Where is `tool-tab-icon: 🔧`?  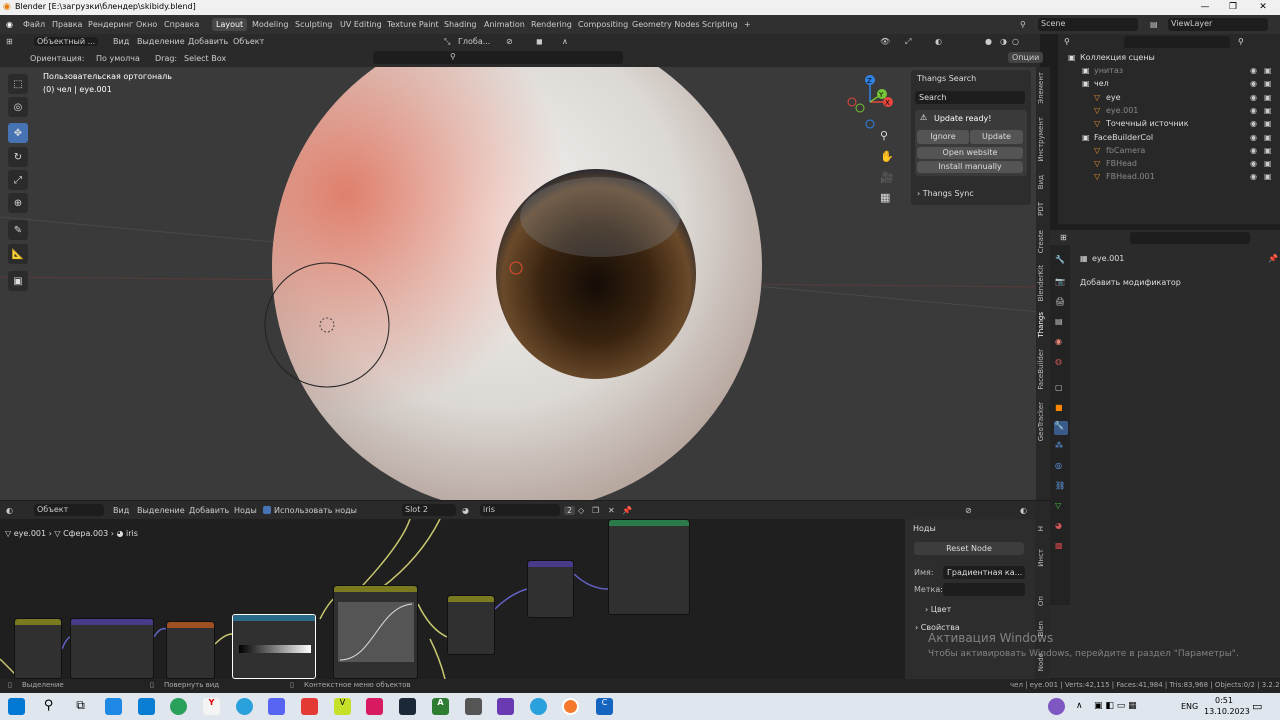 tool-tab-icon: 🔧 is located at coordinates (1060, 259).